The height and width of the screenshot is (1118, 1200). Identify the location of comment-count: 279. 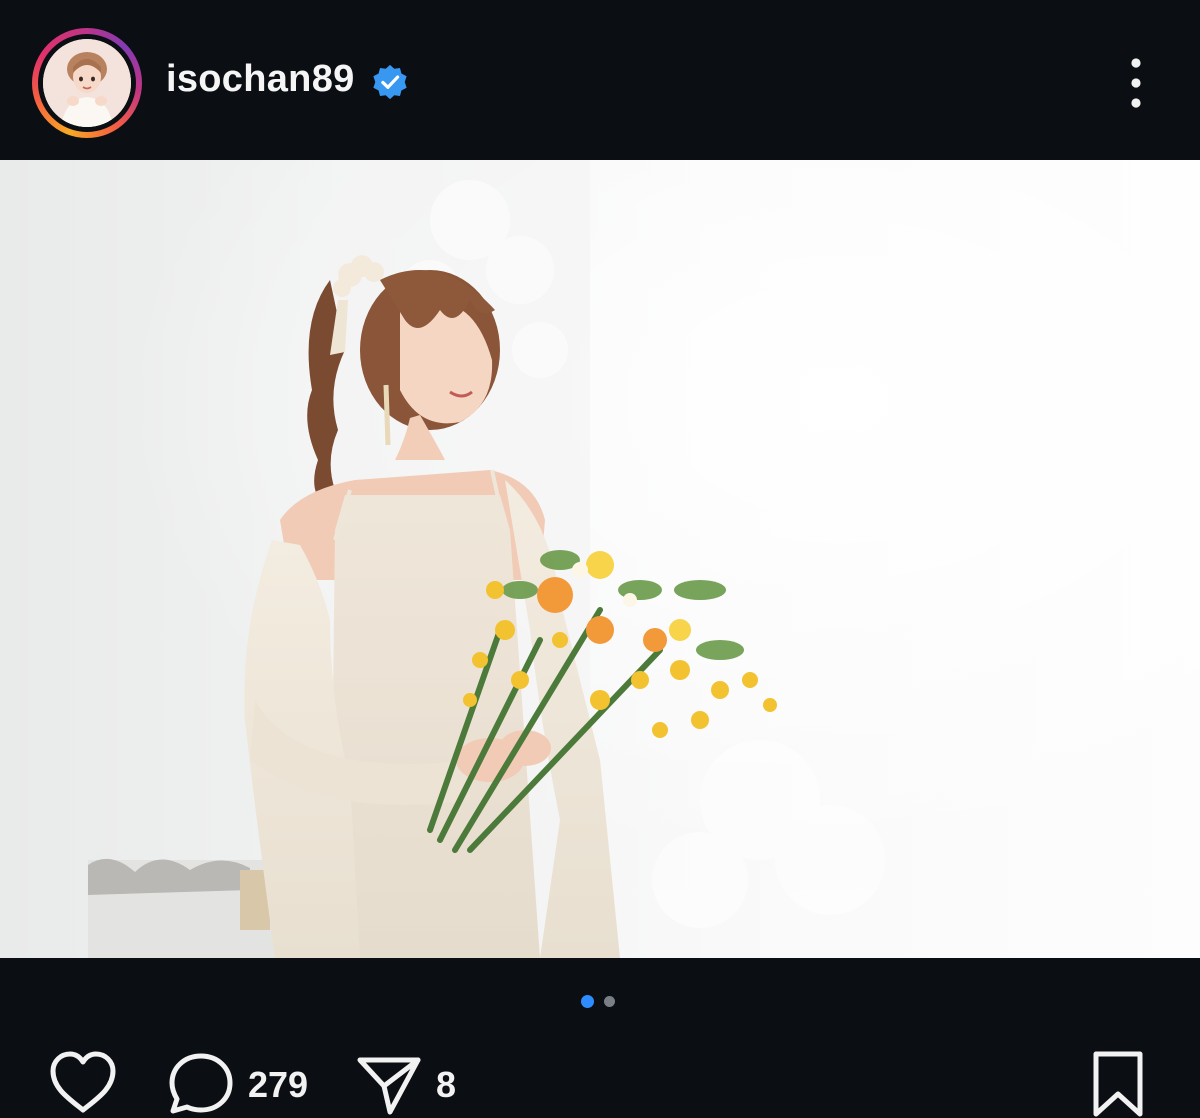
(278, 1084).